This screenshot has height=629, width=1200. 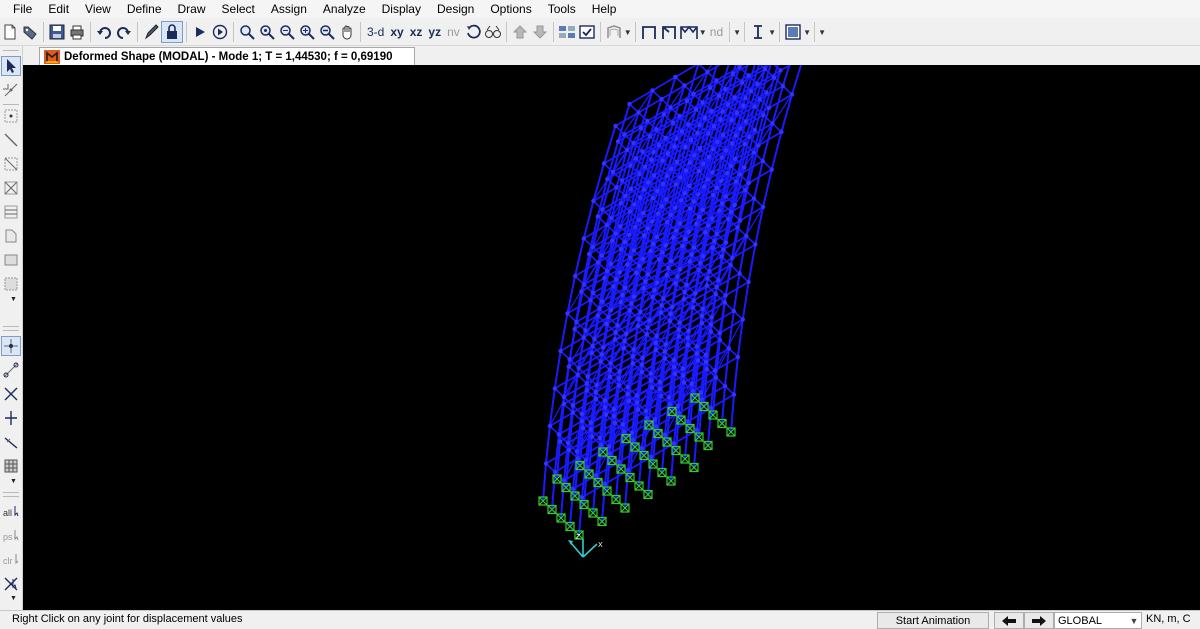 What do you see at coordinates (822, 32) in the screenshot?
I see `toolbar-overflow-icon: ▼` at bounding box center [822, 32].